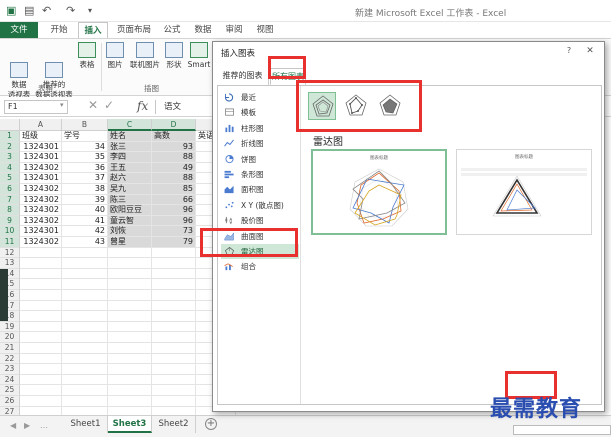  I want to click on row-header: 3, so click(10, 157).